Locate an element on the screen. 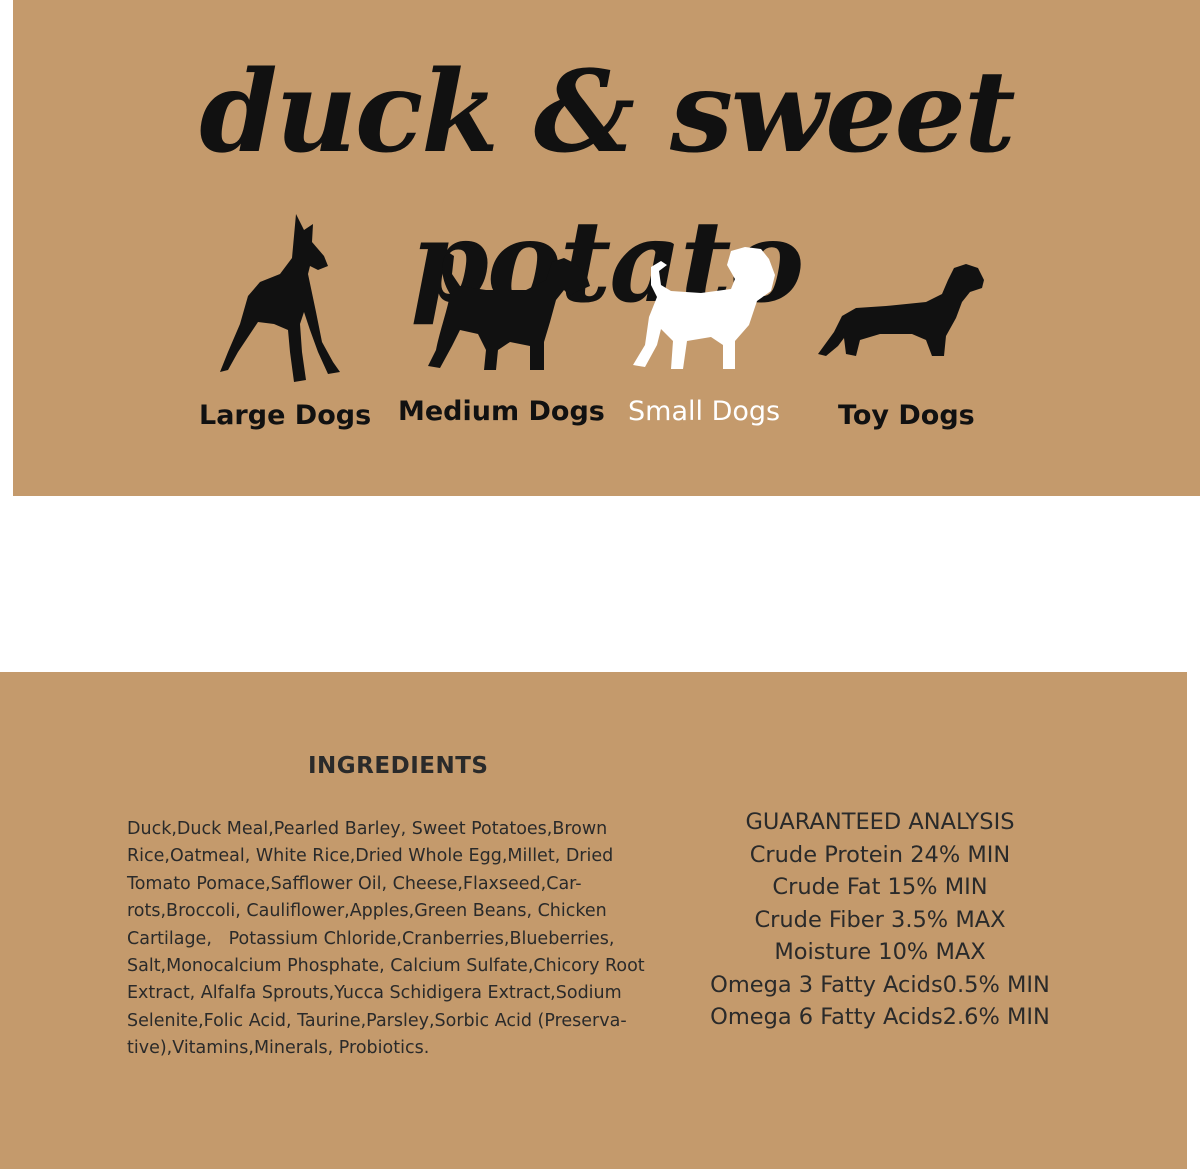  analysis-item: Omega 3 Fatty Acids0.5% MIN is located at coordinates (880, 984).